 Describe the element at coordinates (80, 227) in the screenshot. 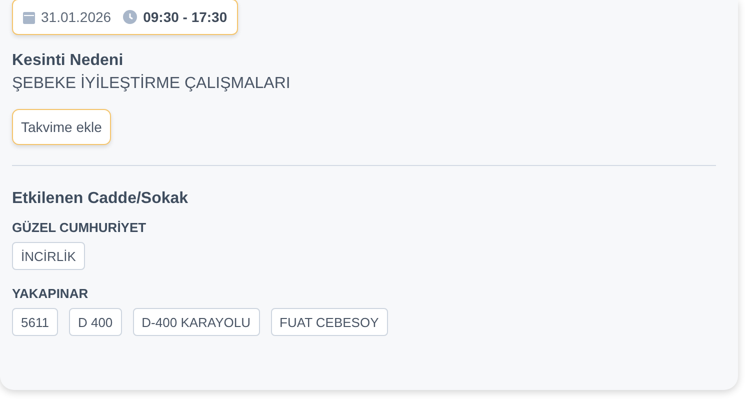

I see `neighborhood-name: GÜZEL CUMHURİYET` at that location.